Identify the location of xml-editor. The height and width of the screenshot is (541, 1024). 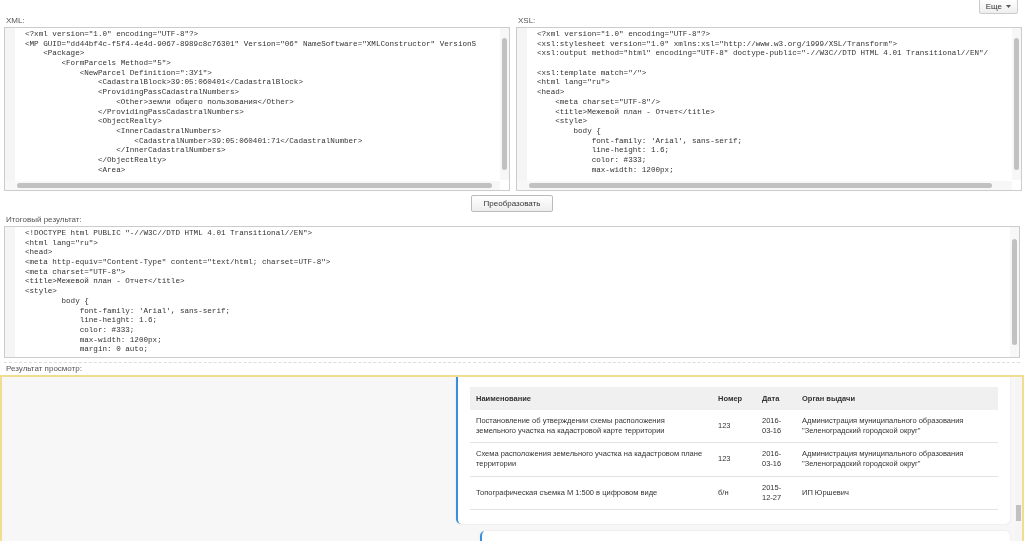
(257, 109).